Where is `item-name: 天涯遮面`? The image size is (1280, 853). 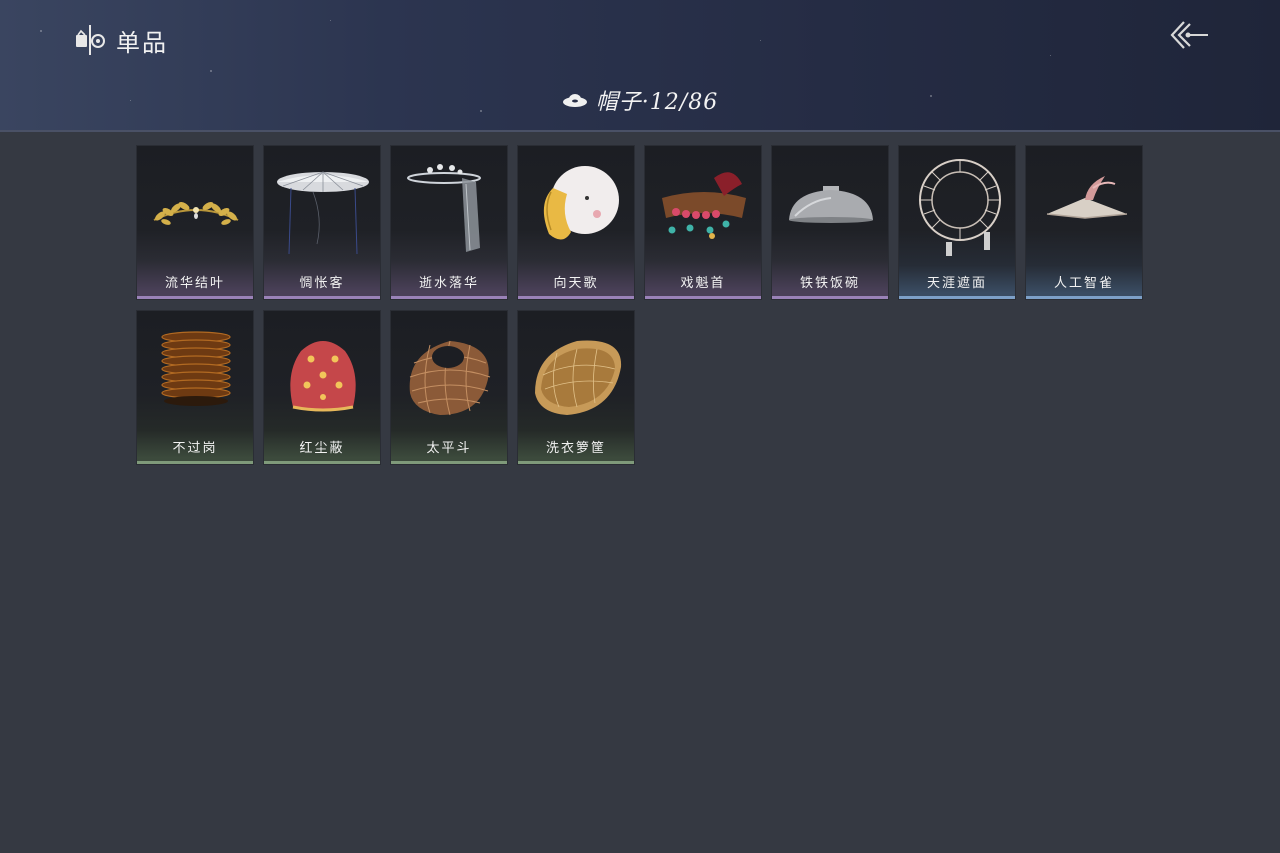
item-name: 天涯遮面 is located at coordinates (956, 283).